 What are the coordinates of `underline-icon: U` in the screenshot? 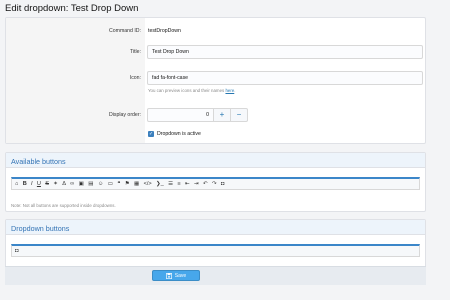 It's located at (39, 184).